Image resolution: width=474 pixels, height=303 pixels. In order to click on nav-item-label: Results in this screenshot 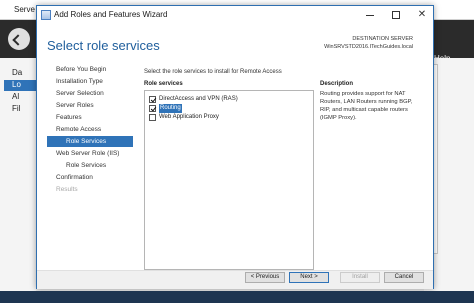, I will do `click(67, 189)`.